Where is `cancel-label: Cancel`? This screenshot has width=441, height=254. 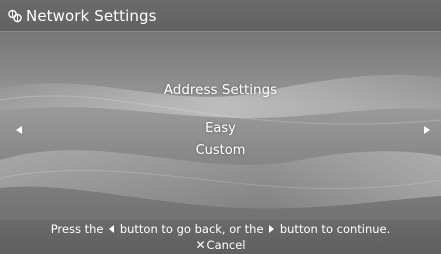
cancel-label: Cancel is located at coordinates (226, 245).